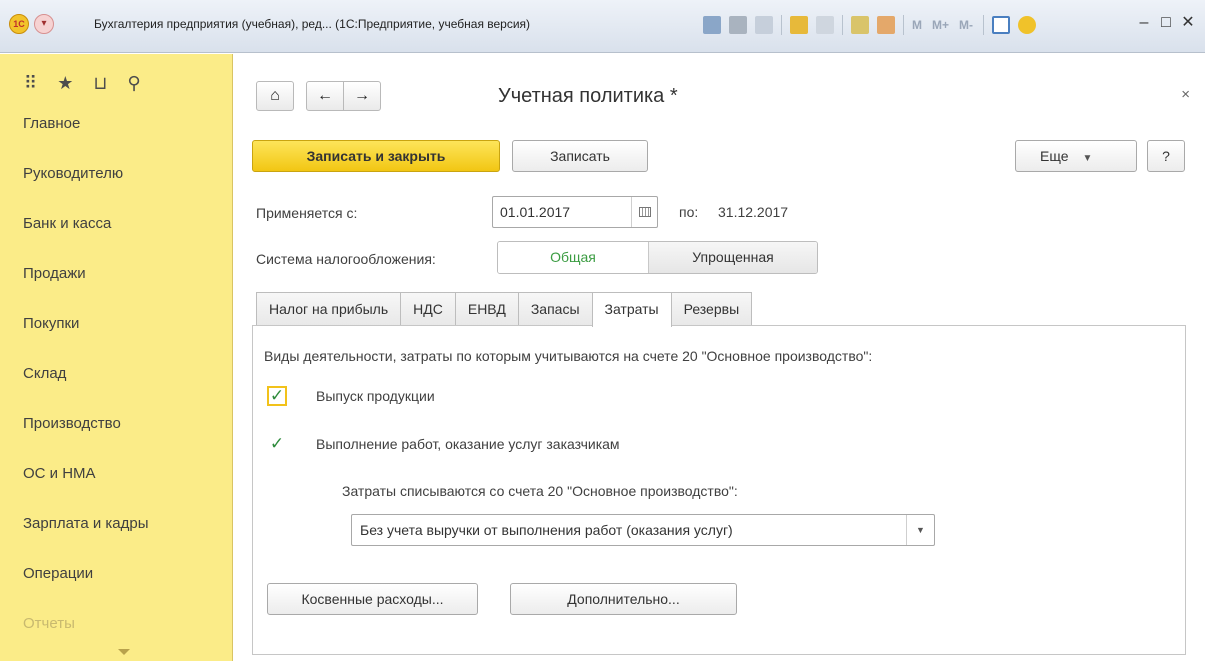 Image resolution: width=1205 pixels, height=661 pixels. Describe the element at coordinates (346, 259) in the screenshot. I see `tax-system-label: Система налогообложения:` at that location.